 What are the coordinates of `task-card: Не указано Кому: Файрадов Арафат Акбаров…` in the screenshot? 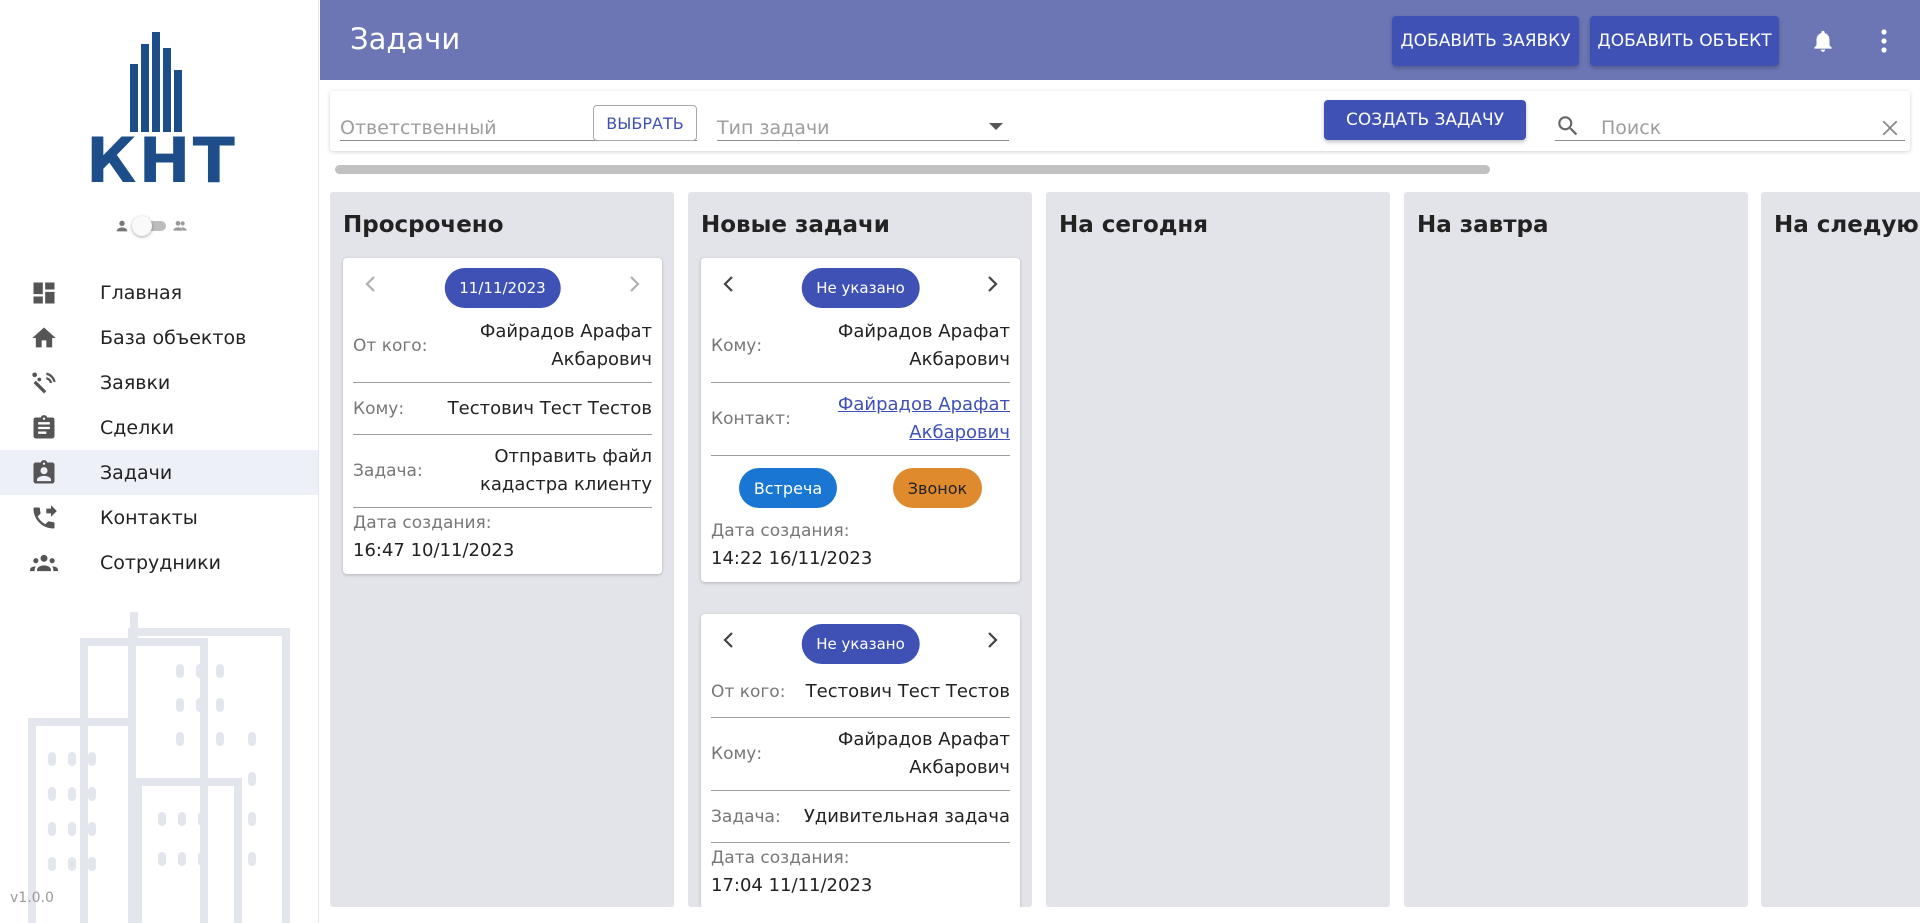 It's located at (860, 420).